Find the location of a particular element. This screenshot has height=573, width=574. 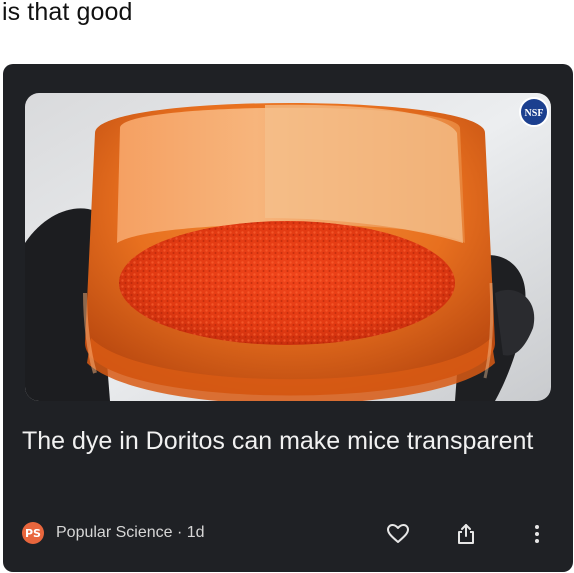

like-button is located at coordinates (398, 534).